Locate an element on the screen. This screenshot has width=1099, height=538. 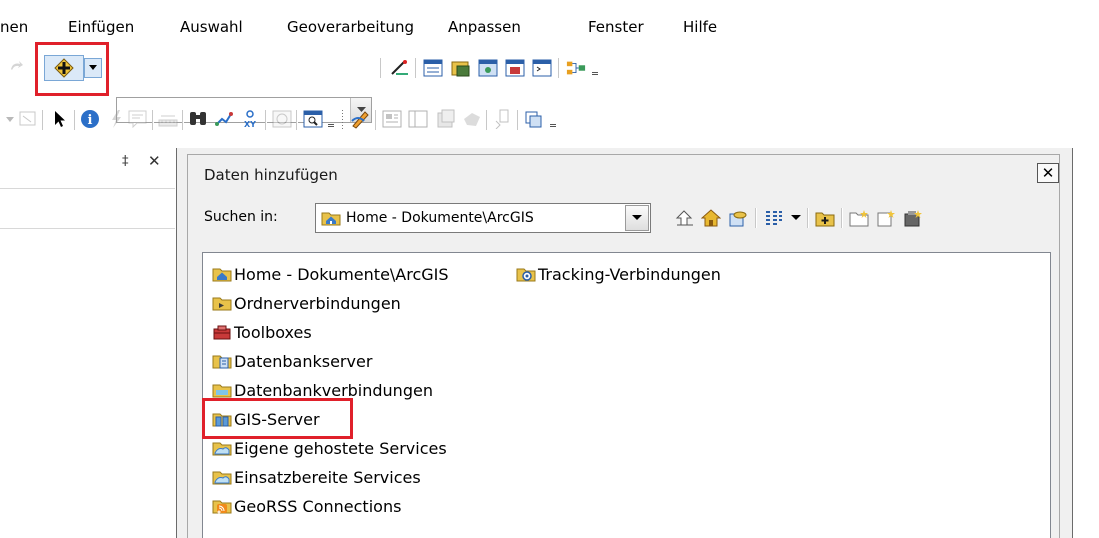
list-item: Ordnerverbindungen is located at coordinates (306, 303).